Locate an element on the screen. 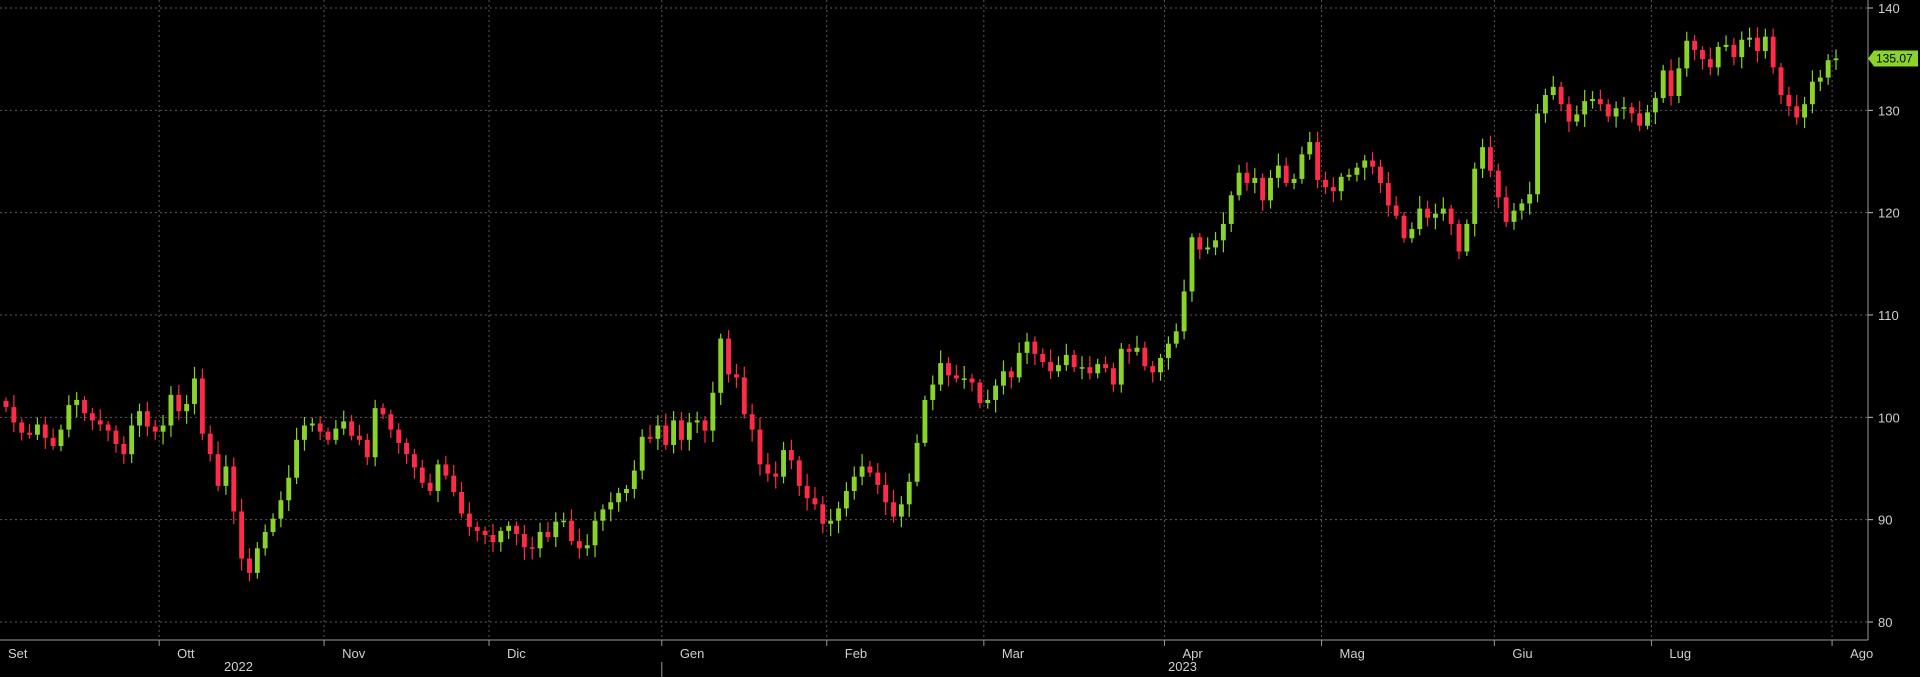 The width and height of the screenshot is (1920, 677). x-month-label: Dic is located at coordinates (516, 653).